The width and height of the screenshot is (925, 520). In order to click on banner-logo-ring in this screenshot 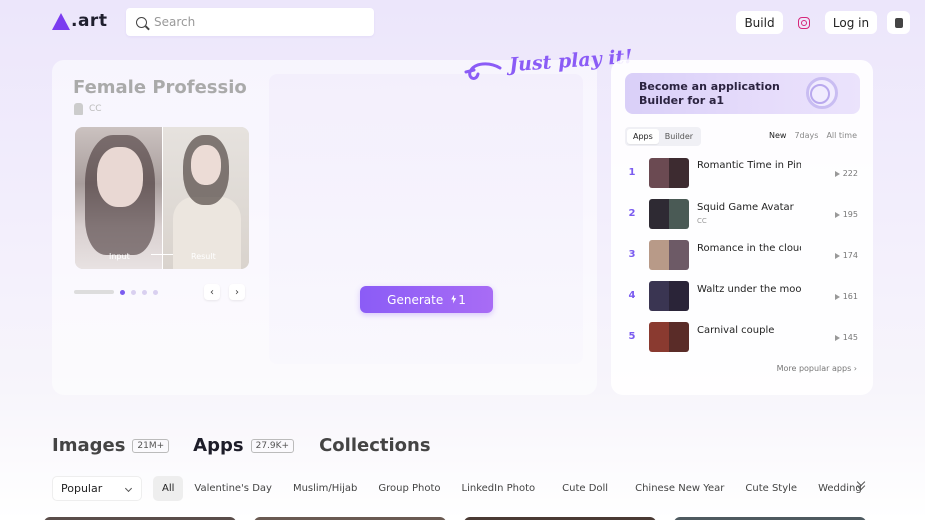, I will do `click(820, 94)`.